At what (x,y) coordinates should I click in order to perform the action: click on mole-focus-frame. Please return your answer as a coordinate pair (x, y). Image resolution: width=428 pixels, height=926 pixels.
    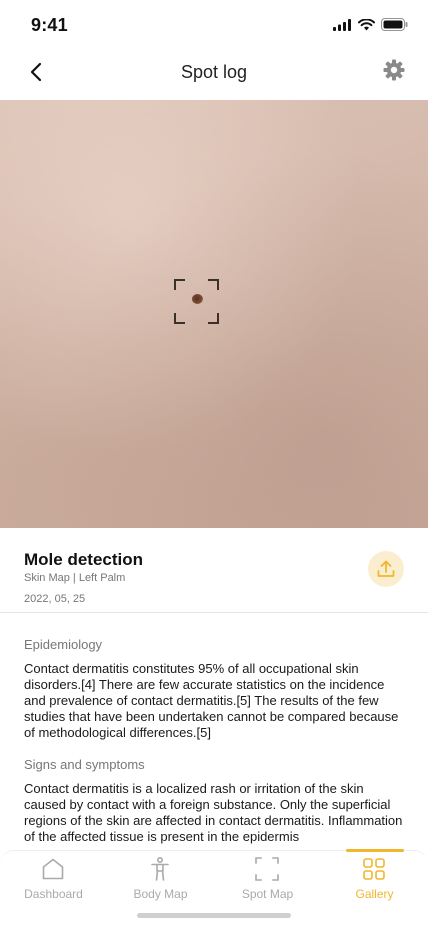
    Looking at the image, I should click on (196, 301).